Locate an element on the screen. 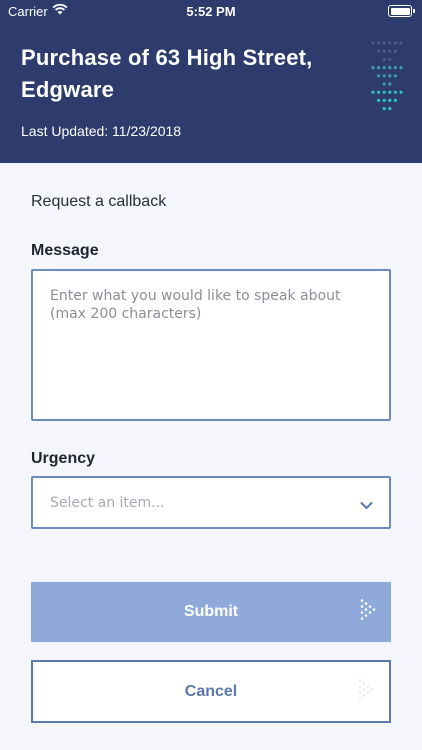  status-bar: Carrier 5:52 PM is located at coordinates (211, 11).